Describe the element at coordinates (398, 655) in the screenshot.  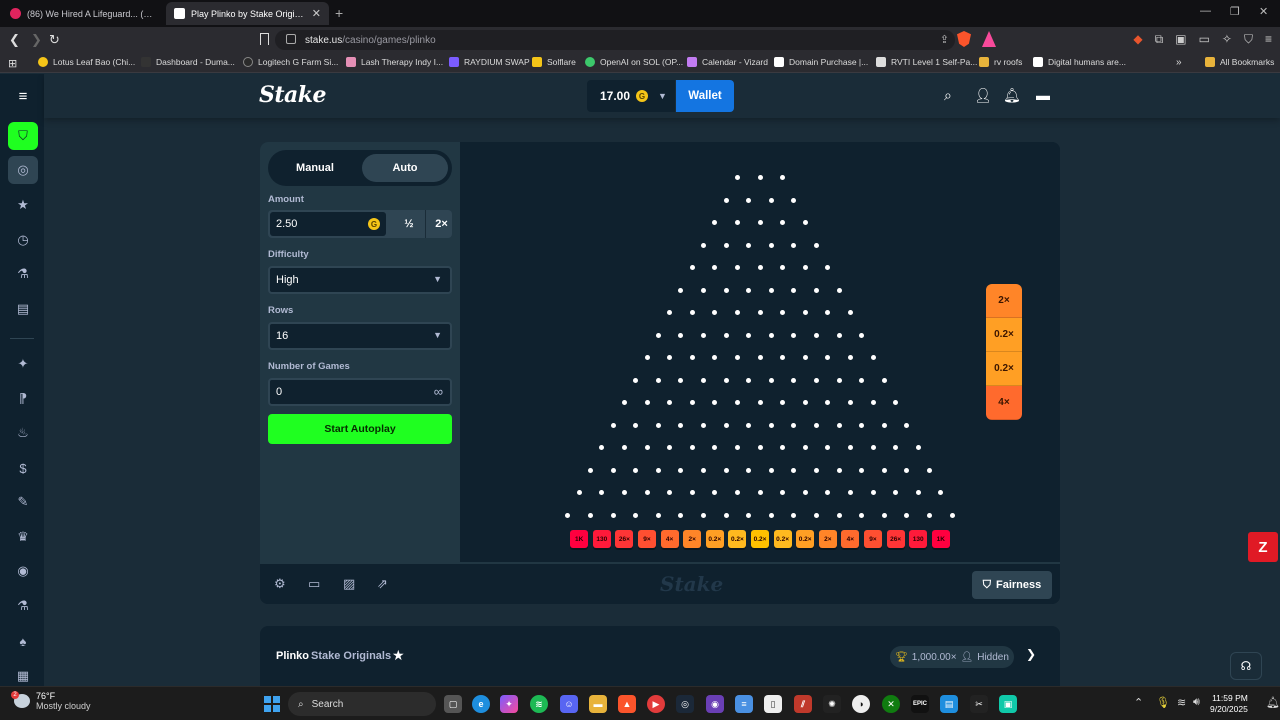
I see `favourite-star-icon: ★` at that location.